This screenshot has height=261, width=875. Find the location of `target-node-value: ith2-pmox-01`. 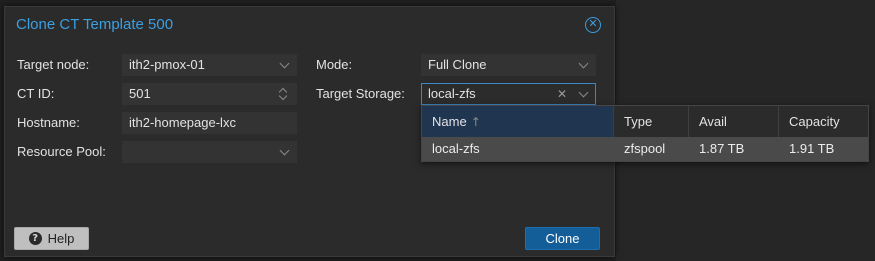

target-node-value: ith2-pmox-01 is located at coordinates (167, 64).